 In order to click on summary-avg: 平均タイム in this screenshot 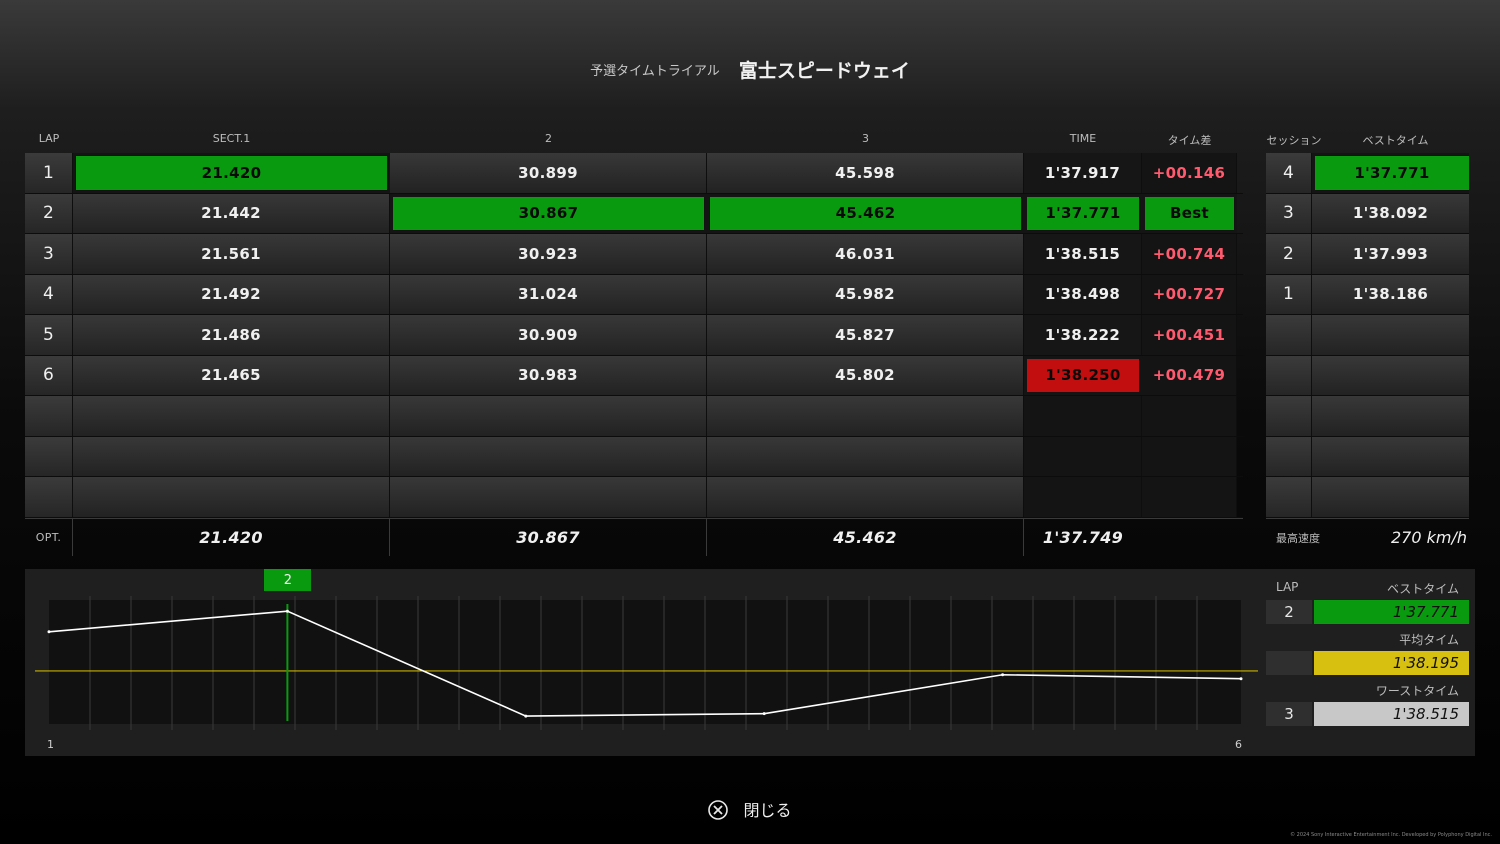, I will do `click(1367, 639)`.